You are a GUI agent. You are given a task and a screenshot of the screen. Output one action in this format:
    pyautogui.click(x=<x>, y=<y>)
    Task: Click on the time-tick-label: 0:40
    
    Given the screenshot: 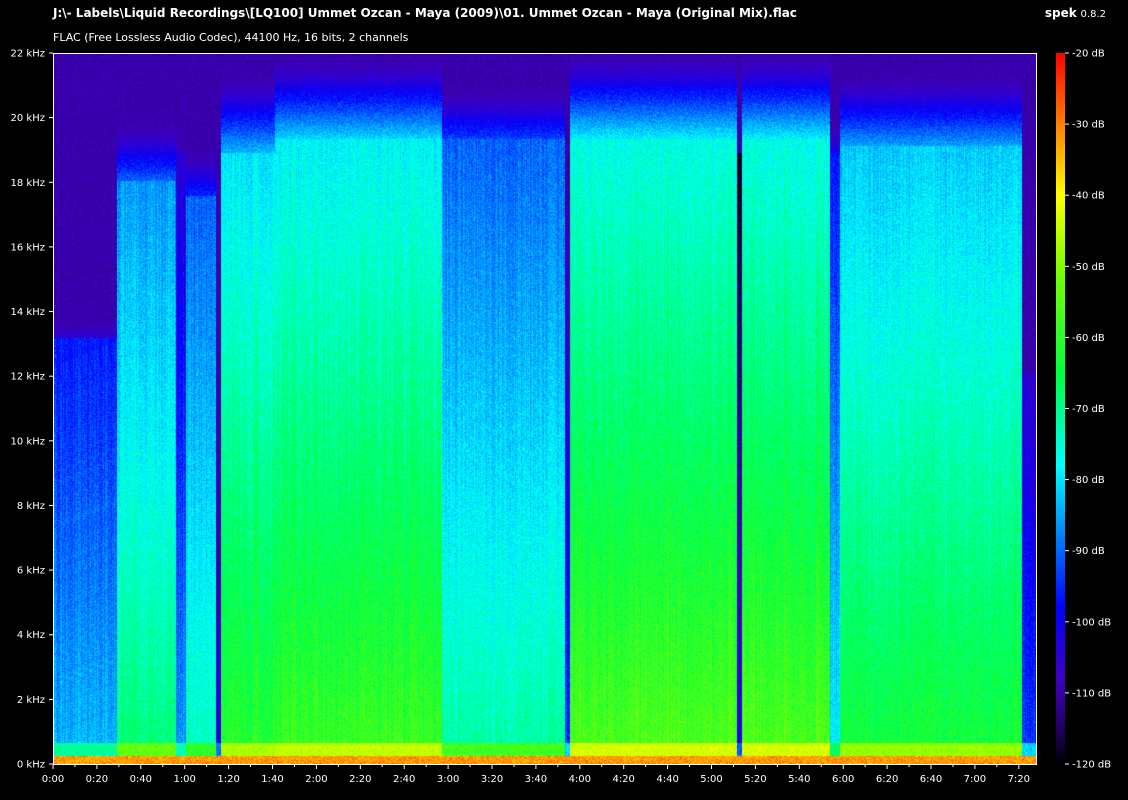 What is the action you would take?
    pyautogui.click(x=141, y=779)
    